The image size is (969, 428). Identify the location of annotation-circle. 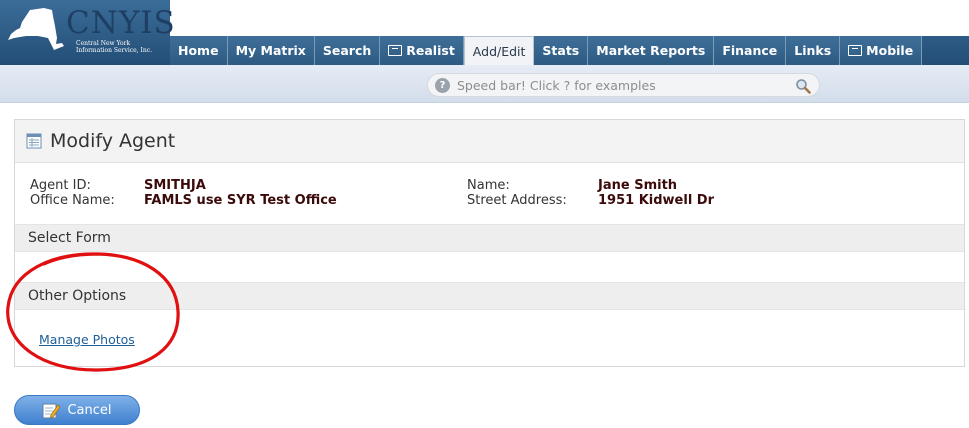
(93, 312).